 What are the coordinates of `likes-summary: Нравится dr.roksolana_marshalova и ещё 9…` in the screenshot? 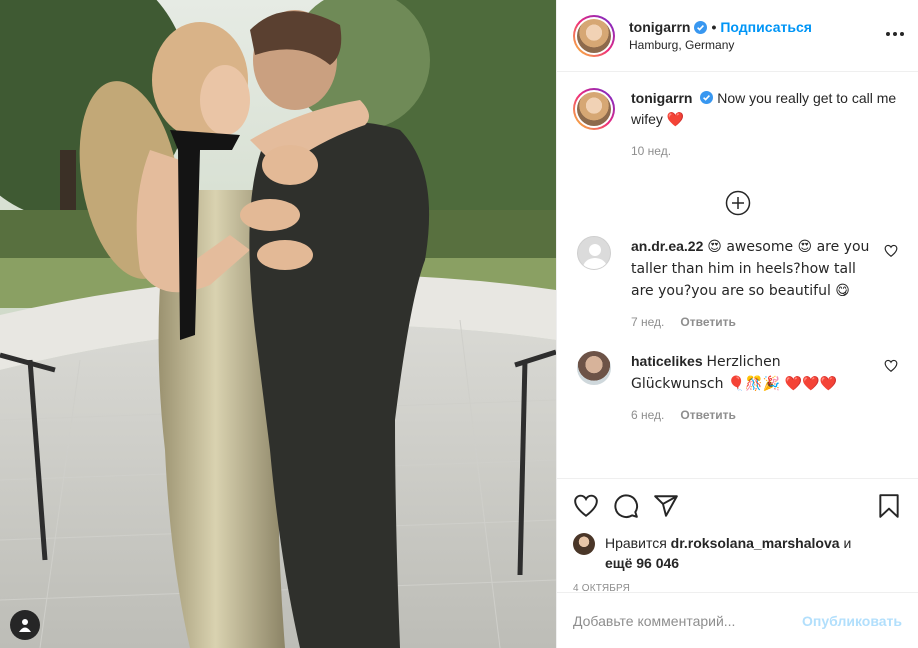 It's located at (737, 553).